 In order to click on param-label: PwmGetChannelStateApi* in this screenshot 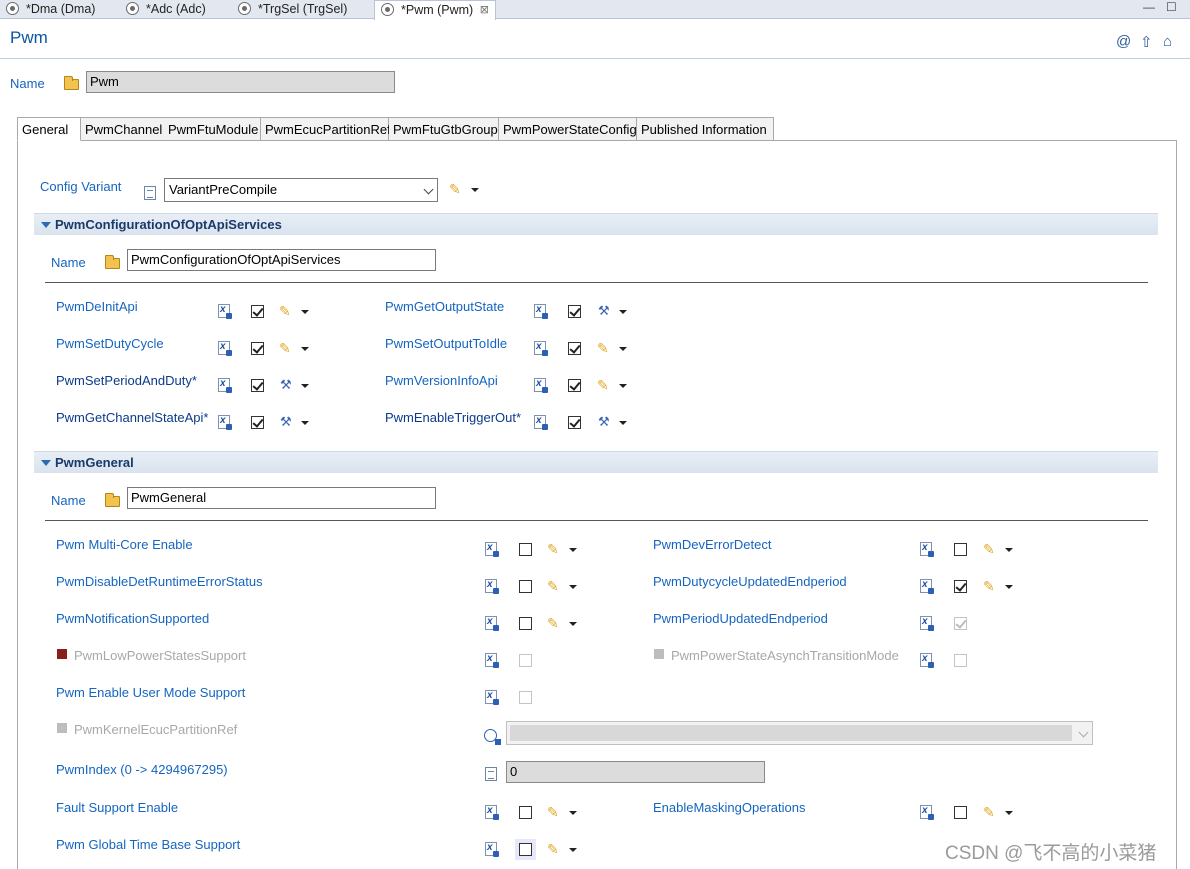, I will do `click(132, 417)`.